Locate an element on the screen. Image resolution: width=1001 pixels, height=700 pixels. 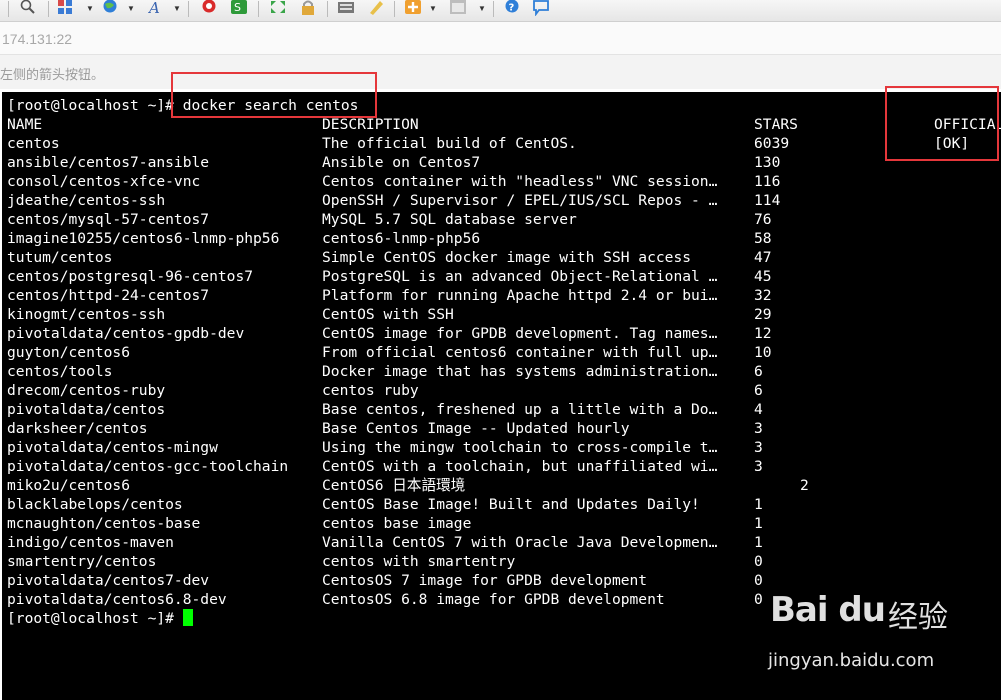
header-stars: STARS is located at coordinates (776, 124).